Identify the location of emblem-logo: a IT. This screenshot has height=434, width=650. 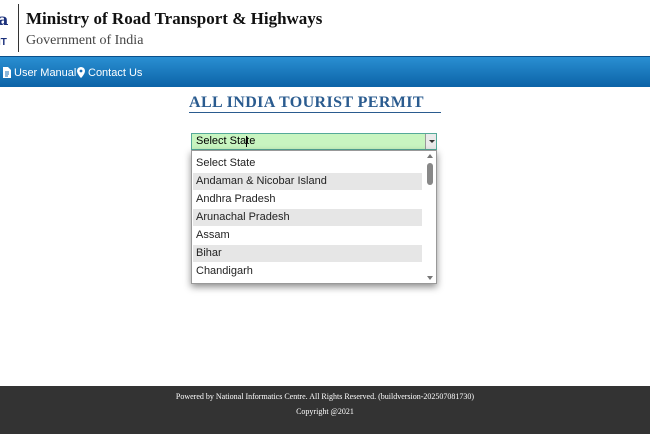
(10, 28).